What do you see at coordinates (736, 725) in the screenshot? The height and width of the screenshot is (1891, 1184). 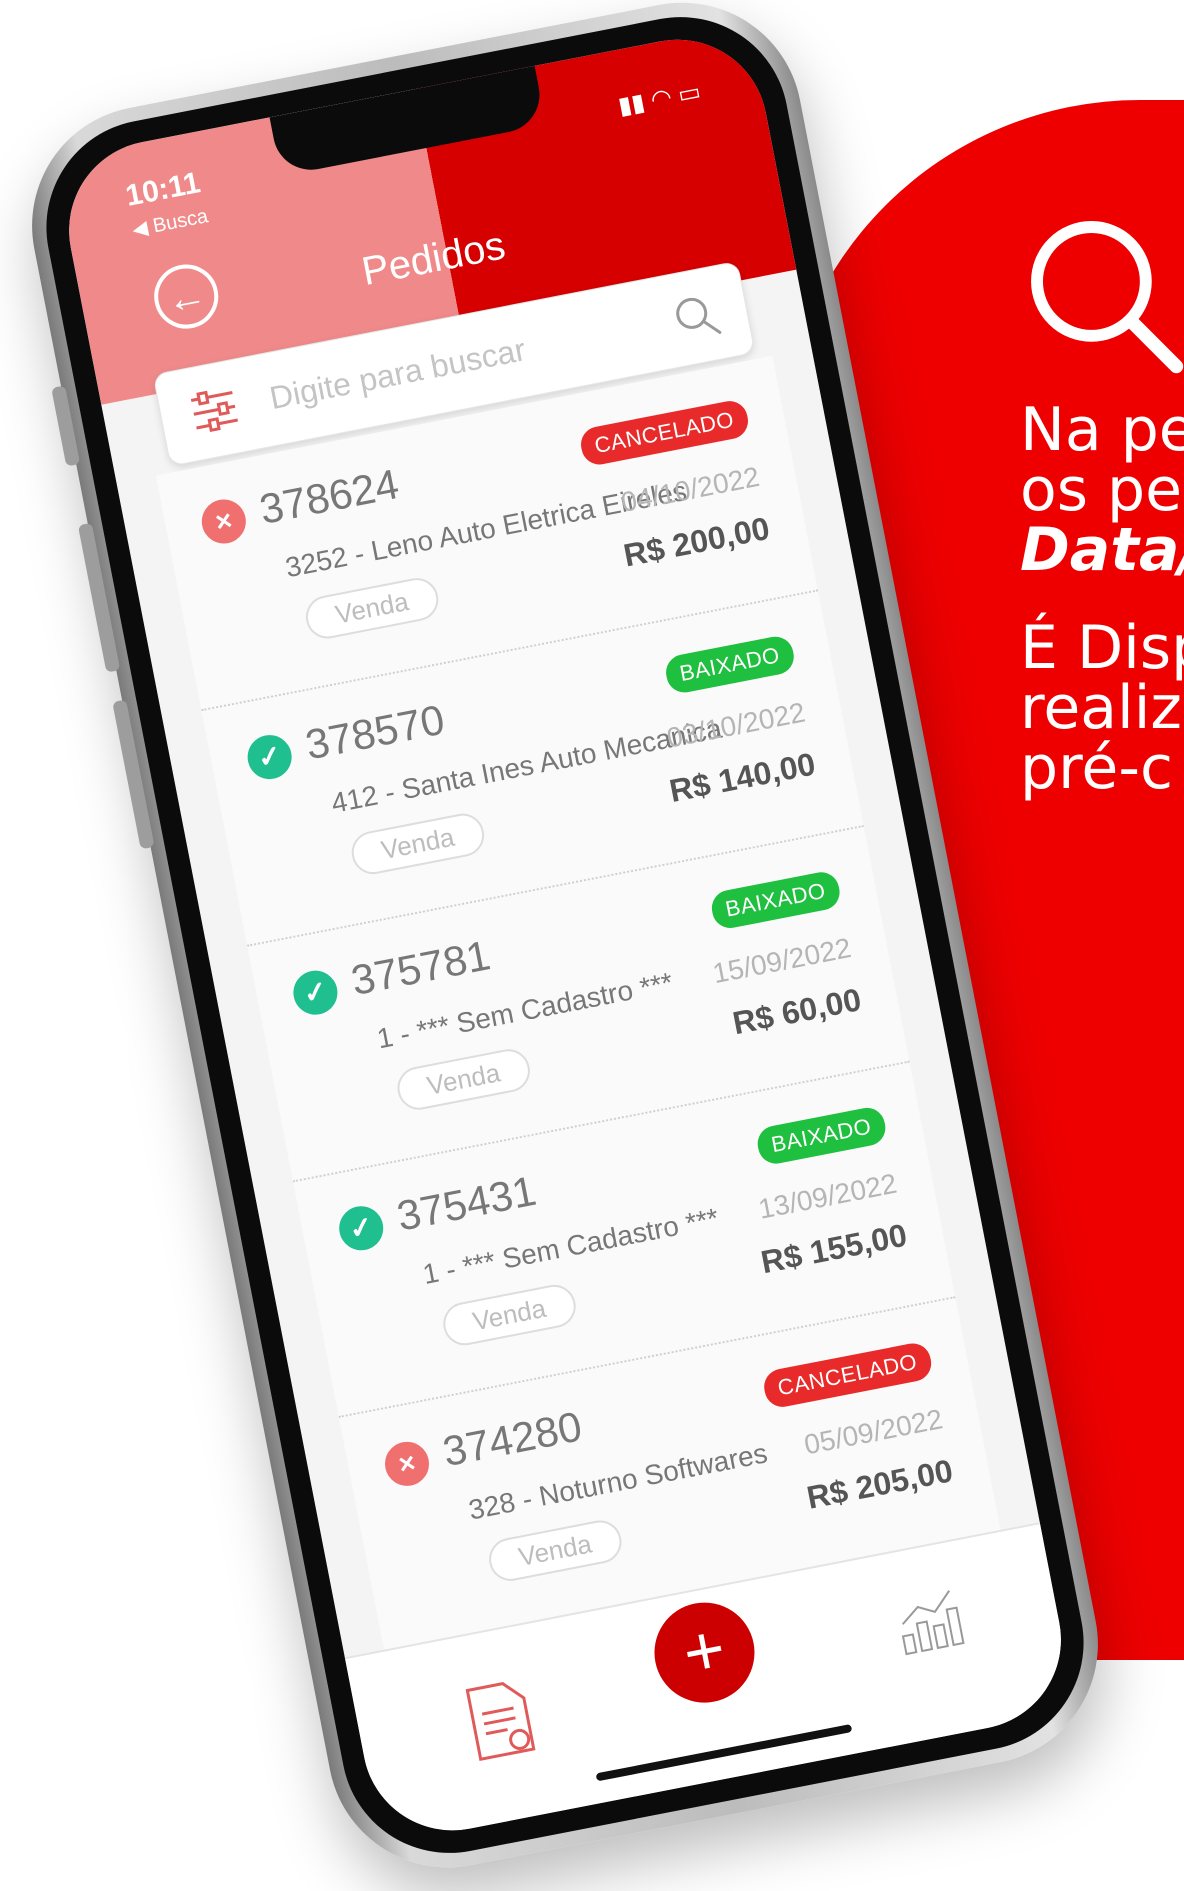 I see `order-date: 03/10/2022` at bounding box center [736, 725].